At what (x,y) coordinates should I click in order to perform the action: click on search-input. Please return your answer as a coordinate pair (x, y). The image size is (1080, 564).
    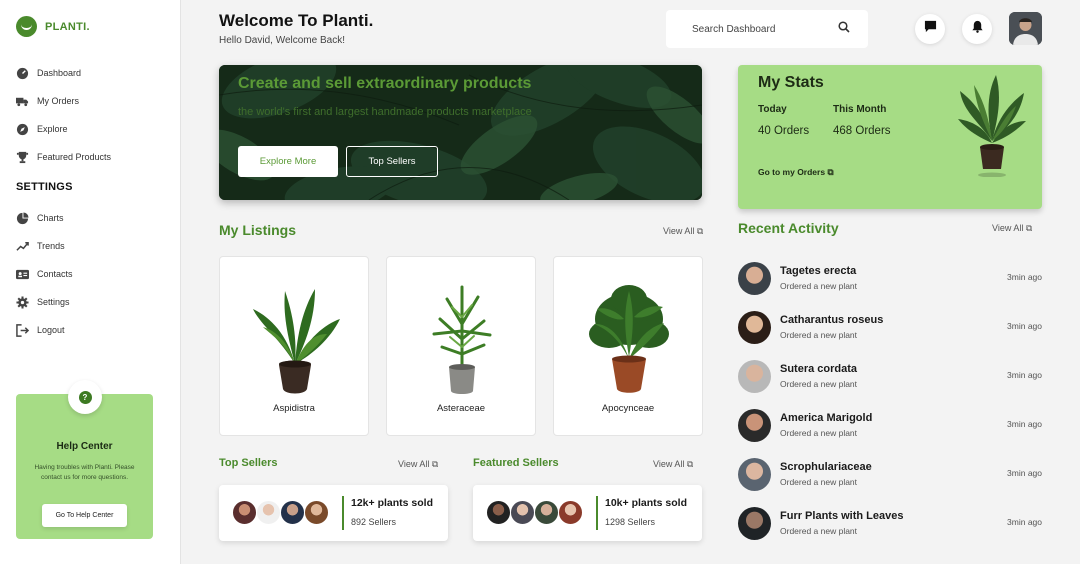
    Looking at the image, I should click on (765, 29).